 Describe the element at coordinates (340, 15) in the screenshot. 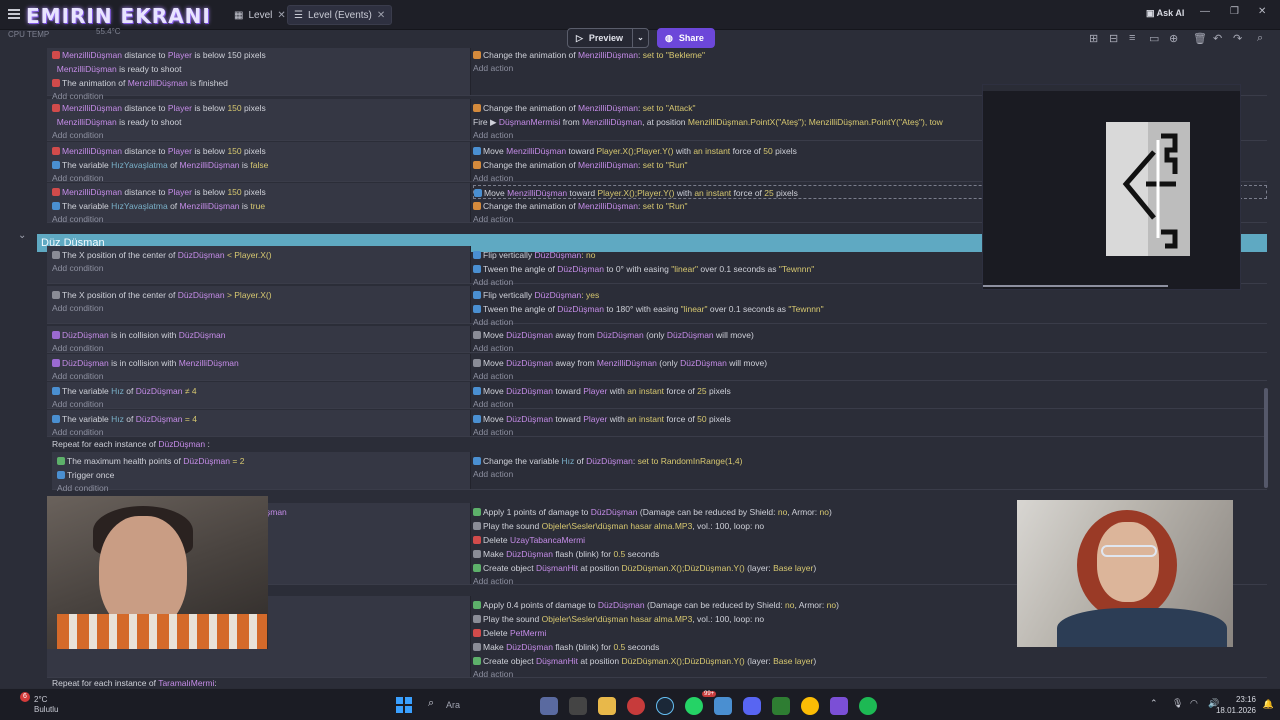

I see `tab-level-events: ☰ Level (Events) ✕` at that location.